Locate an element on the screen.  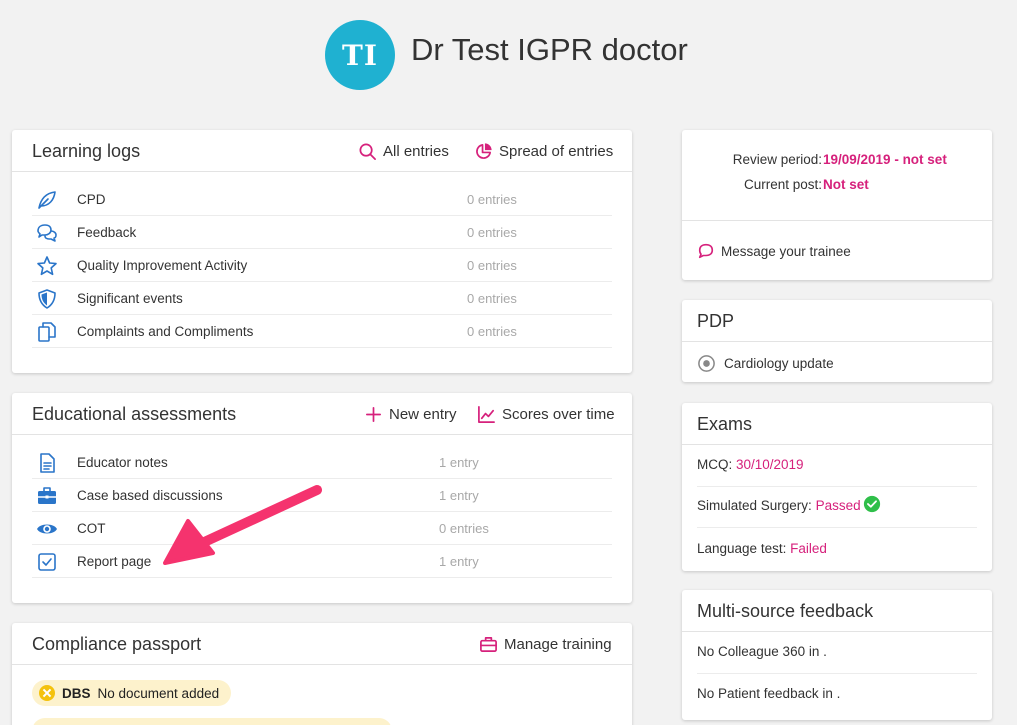
list-item-feedback: Feedback 0 entries is located at coordinates (322, 232).